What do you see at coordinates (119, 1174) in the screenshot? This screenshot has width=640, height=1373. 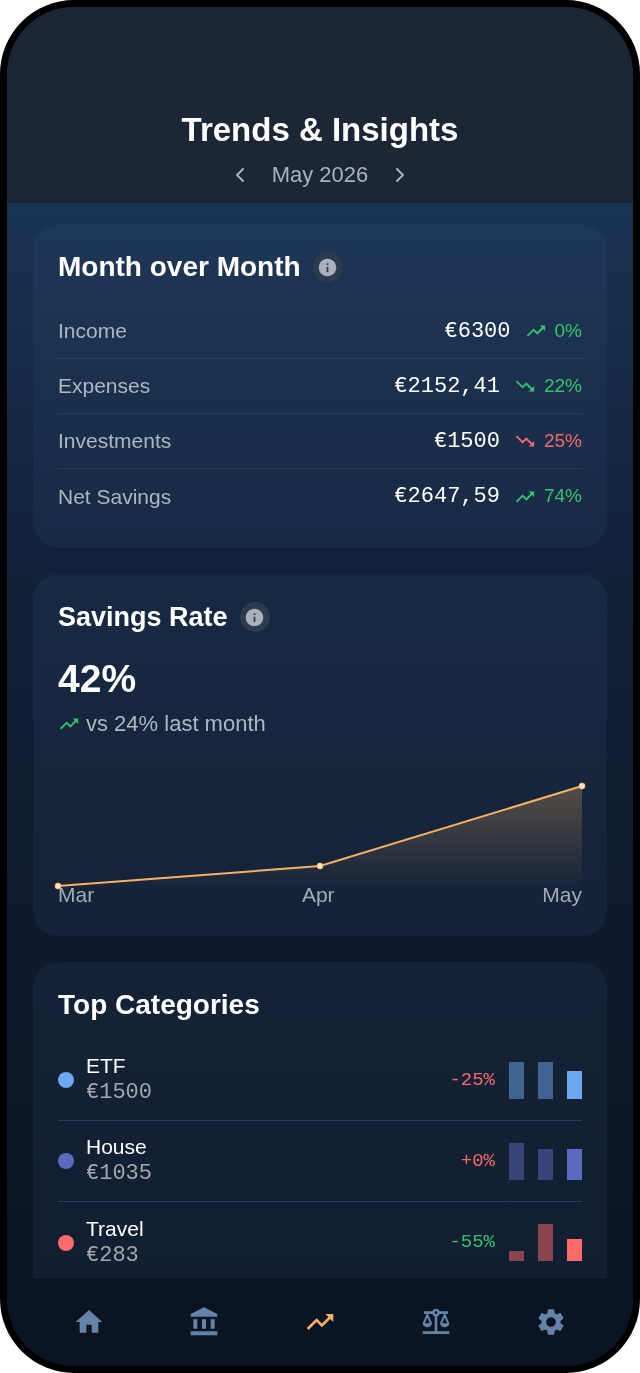 I see `category-amount: €1035` at bounding box center [119, 1174].